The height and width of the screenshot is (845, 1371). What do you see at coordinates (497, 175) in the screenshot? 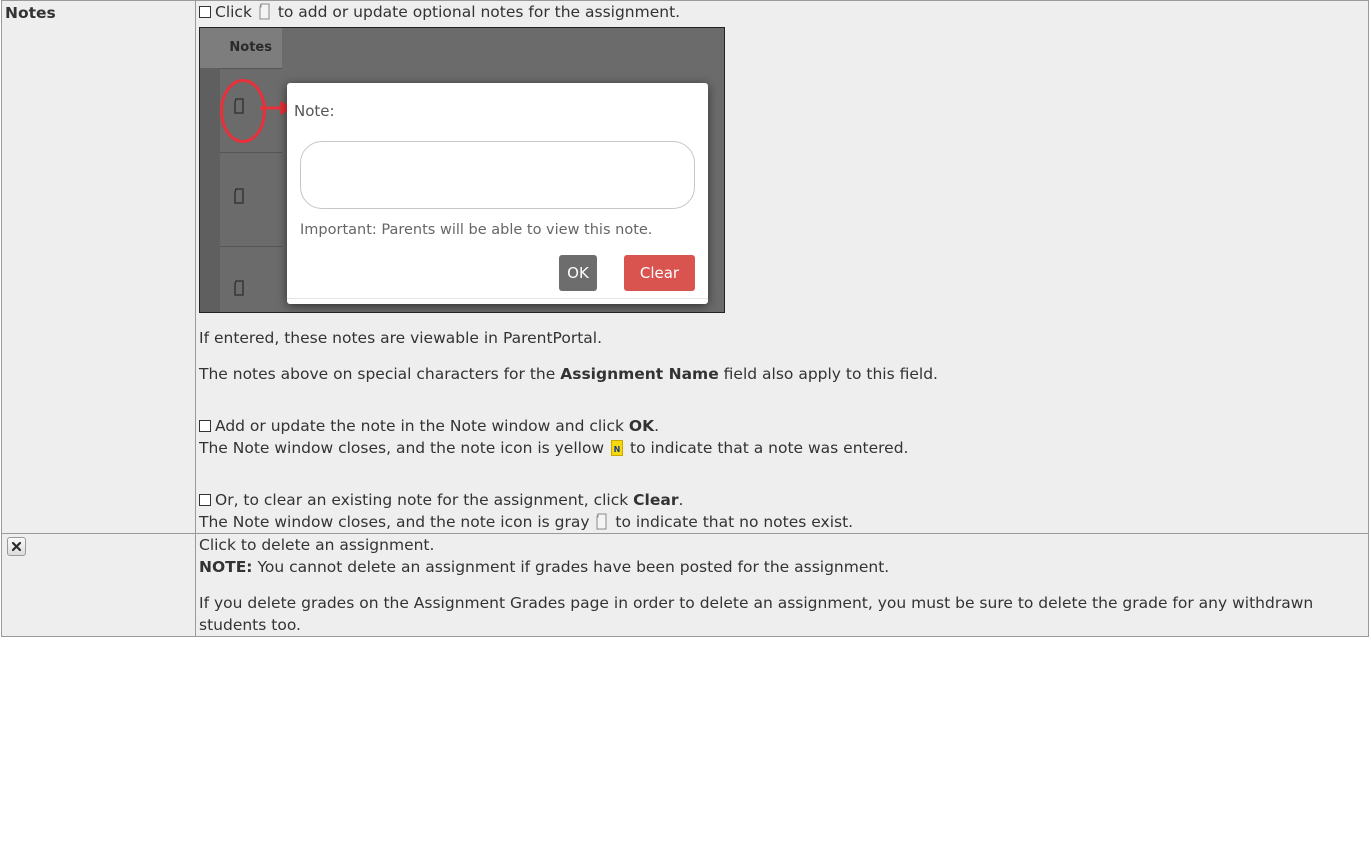
I see `note-input` at bounding box center [497, 175].